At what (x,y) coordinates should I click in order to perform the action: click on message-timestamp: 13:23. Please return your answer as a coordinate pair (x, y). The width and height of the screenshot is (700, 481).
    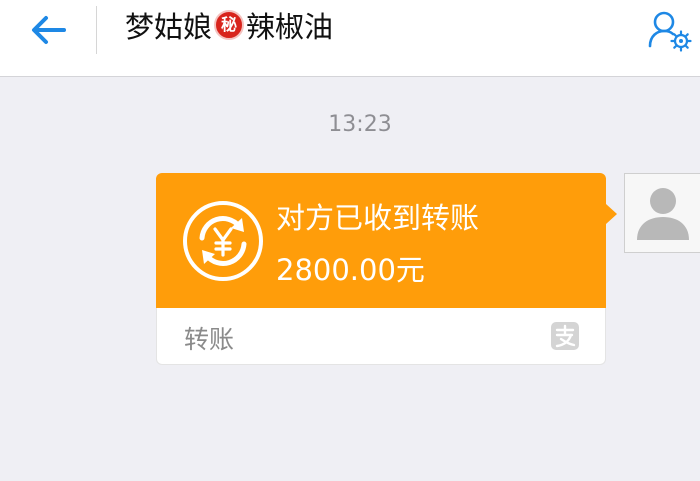
    Looking at the image, I should click on (360, 124).